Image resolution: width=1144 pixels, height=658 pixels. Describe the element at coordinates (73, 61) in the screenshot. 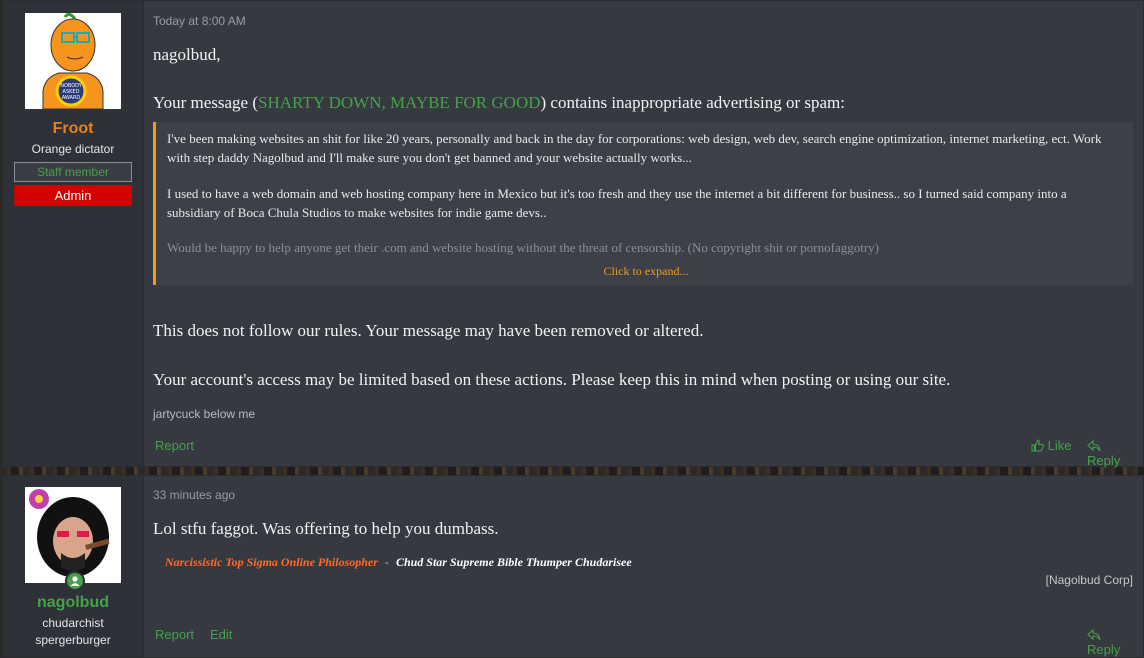

I see `avatar: NOBODY ASKED AWARD` at that location.